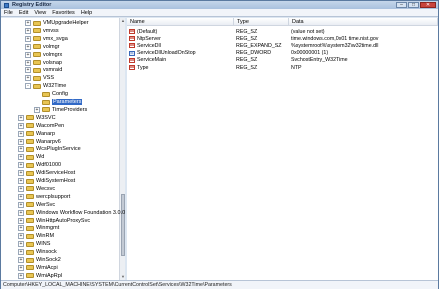 Image resolution: width=439 pixels, height=289 pixels. I want to click on tree-item: Config, so click(51, 94).